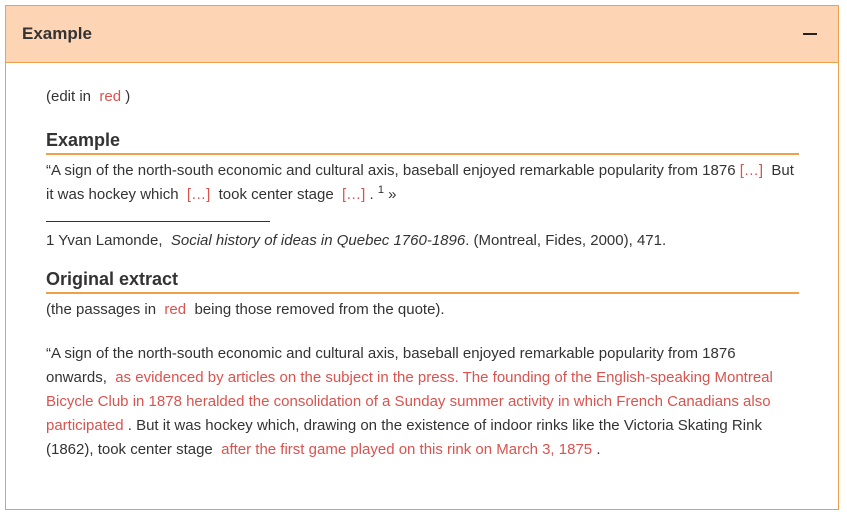  Describe the element at coordinates (566, 240) in the screenshot. I see `footnote-rest: . (Montreal, Fides, 2000), 471.` at that location.